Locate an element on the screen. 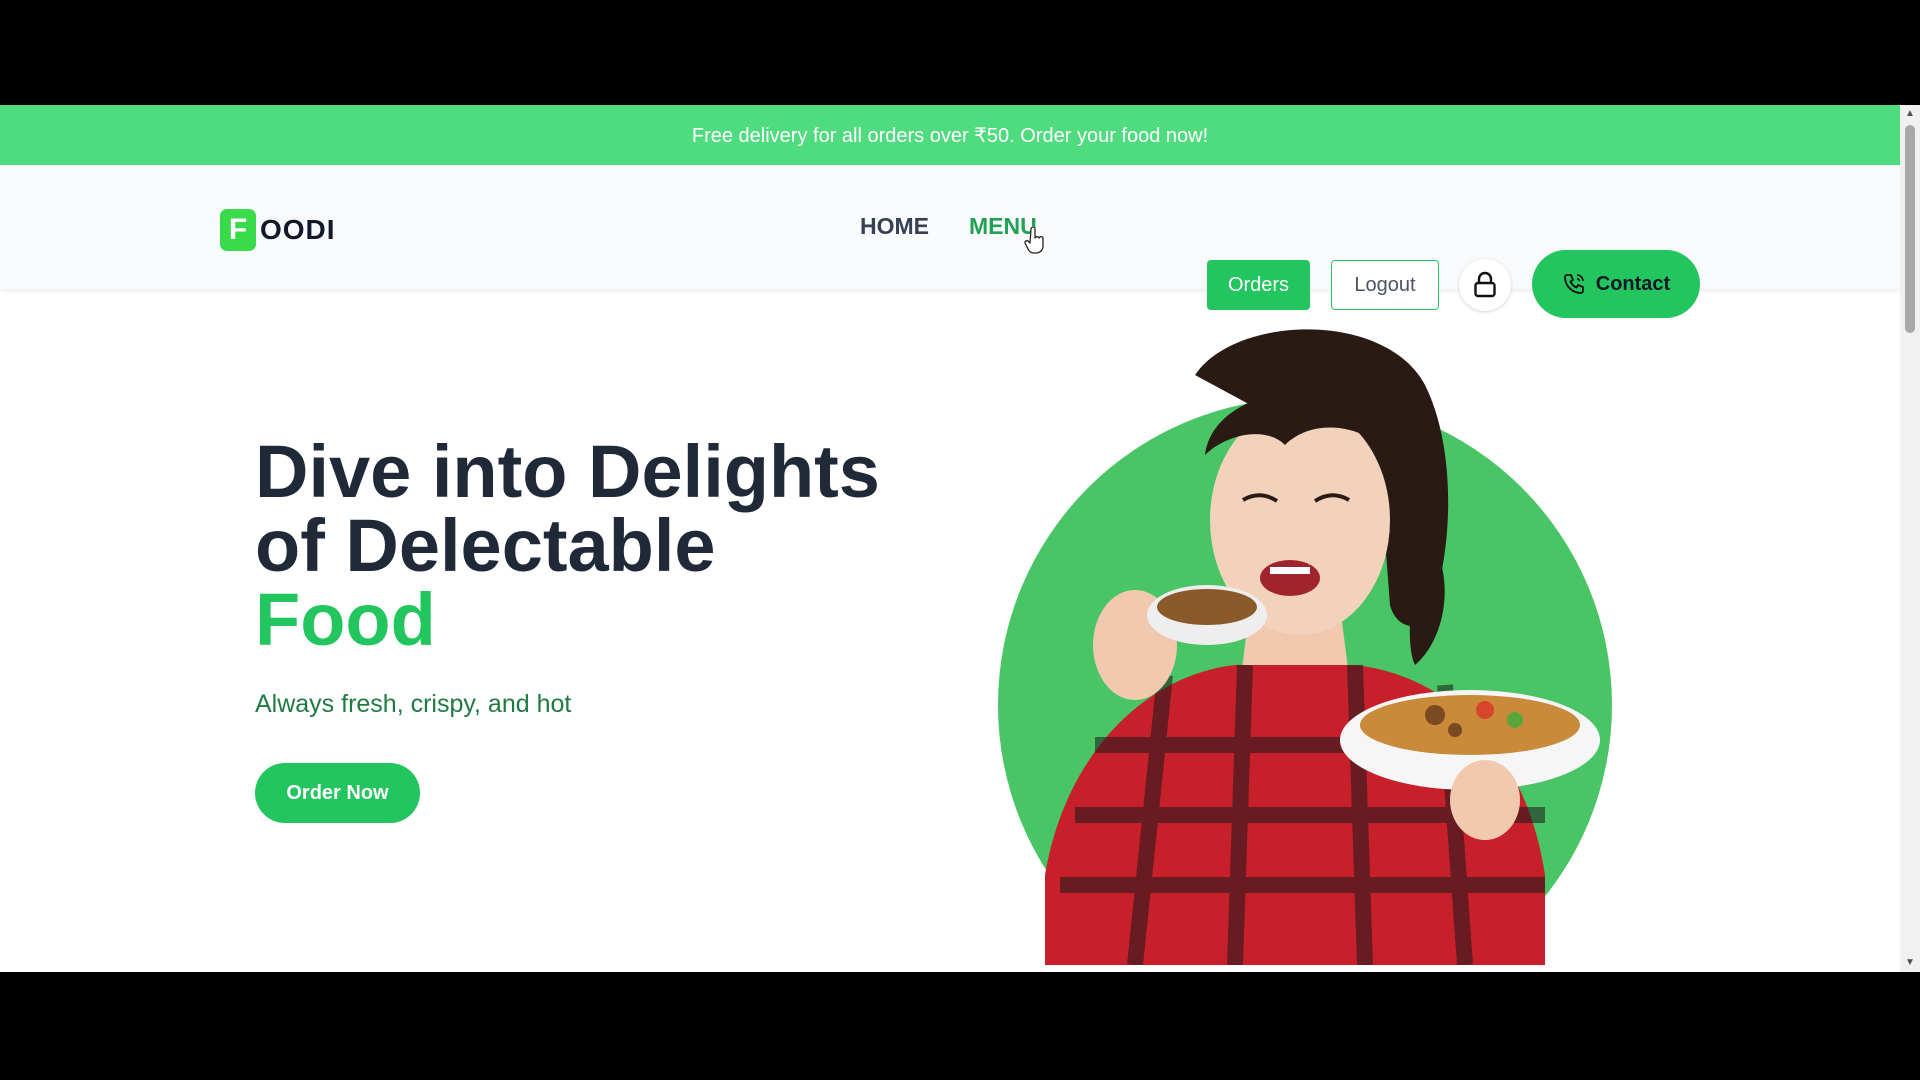  logout-button: Logout is located at coordinates (1385, 285).